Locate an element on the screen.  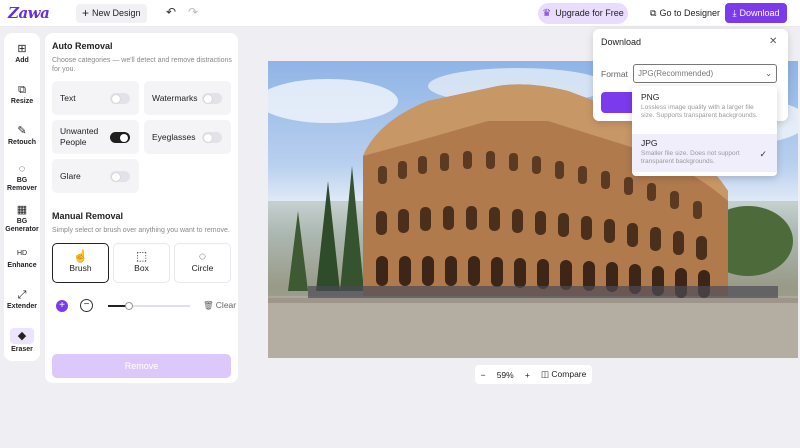
compare-button: ◫ Compare is located at coordinates (563, 374).